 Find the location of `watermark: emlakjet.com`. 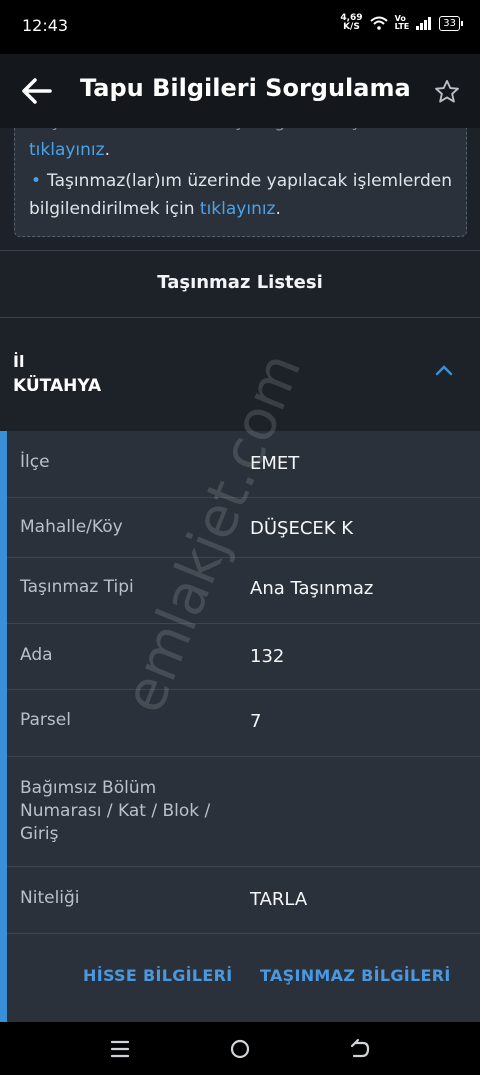

watermark: emlakjet.com is located at coordinates (212, 532).